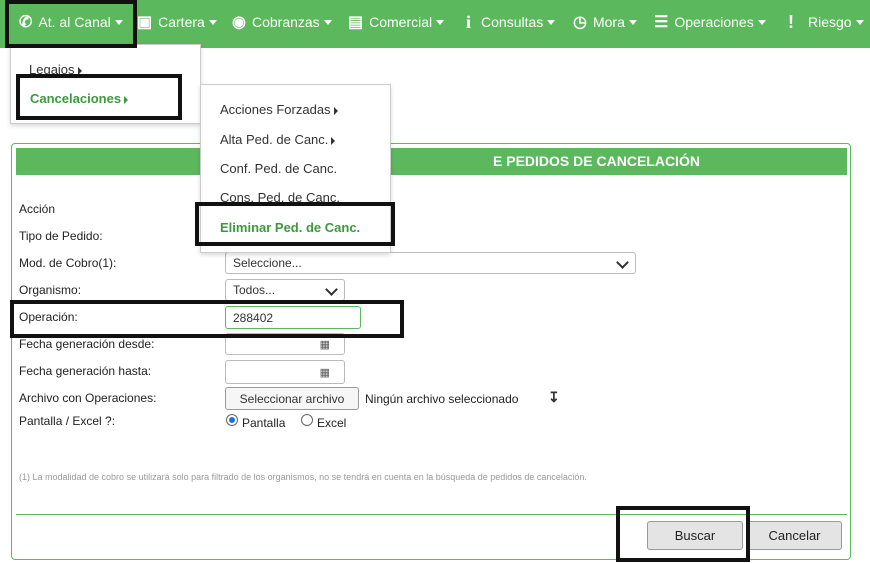 This screenshot has width=870, height=563. What do you see at coordinates (280, 197) in the screenshot?
I see `menu-item-cons-ped-canc: Cons. Ped. de Canc.` at bounding box center [280, 197].